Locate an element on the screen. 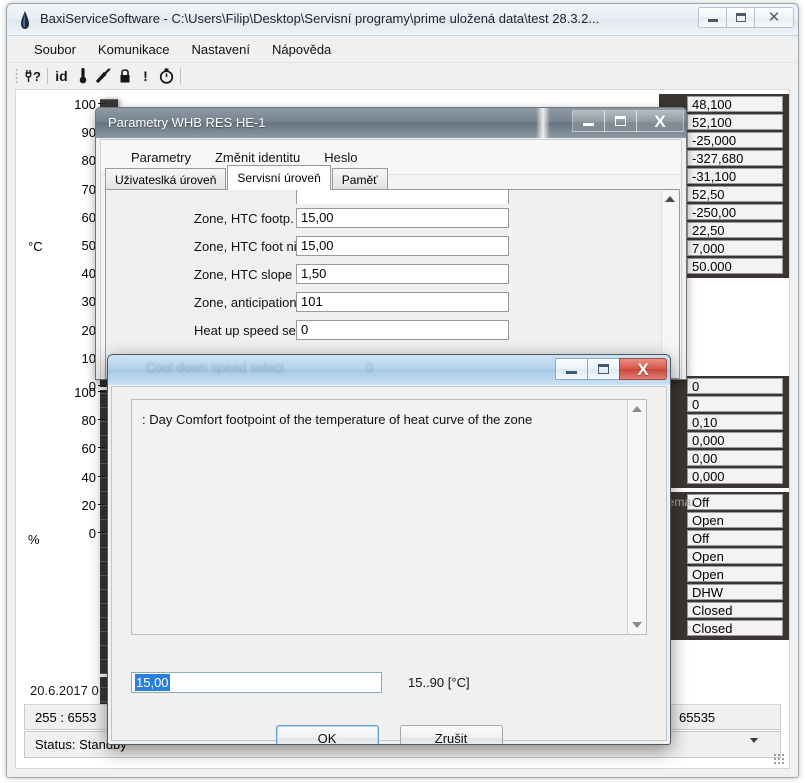  celsius-tick: 10 is located at coordinates (74, 358).